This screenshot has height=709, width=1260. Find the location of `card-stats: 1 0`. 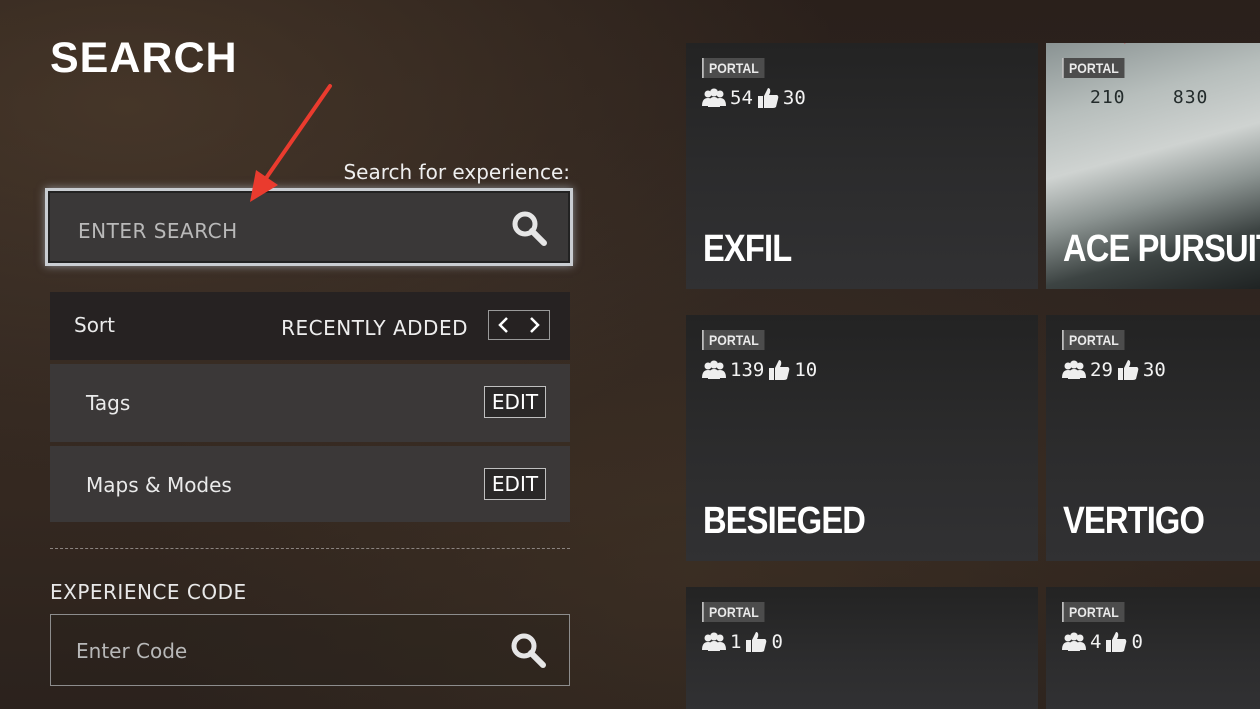

card-stats: 1 0 is located at coordinates (742, 642).